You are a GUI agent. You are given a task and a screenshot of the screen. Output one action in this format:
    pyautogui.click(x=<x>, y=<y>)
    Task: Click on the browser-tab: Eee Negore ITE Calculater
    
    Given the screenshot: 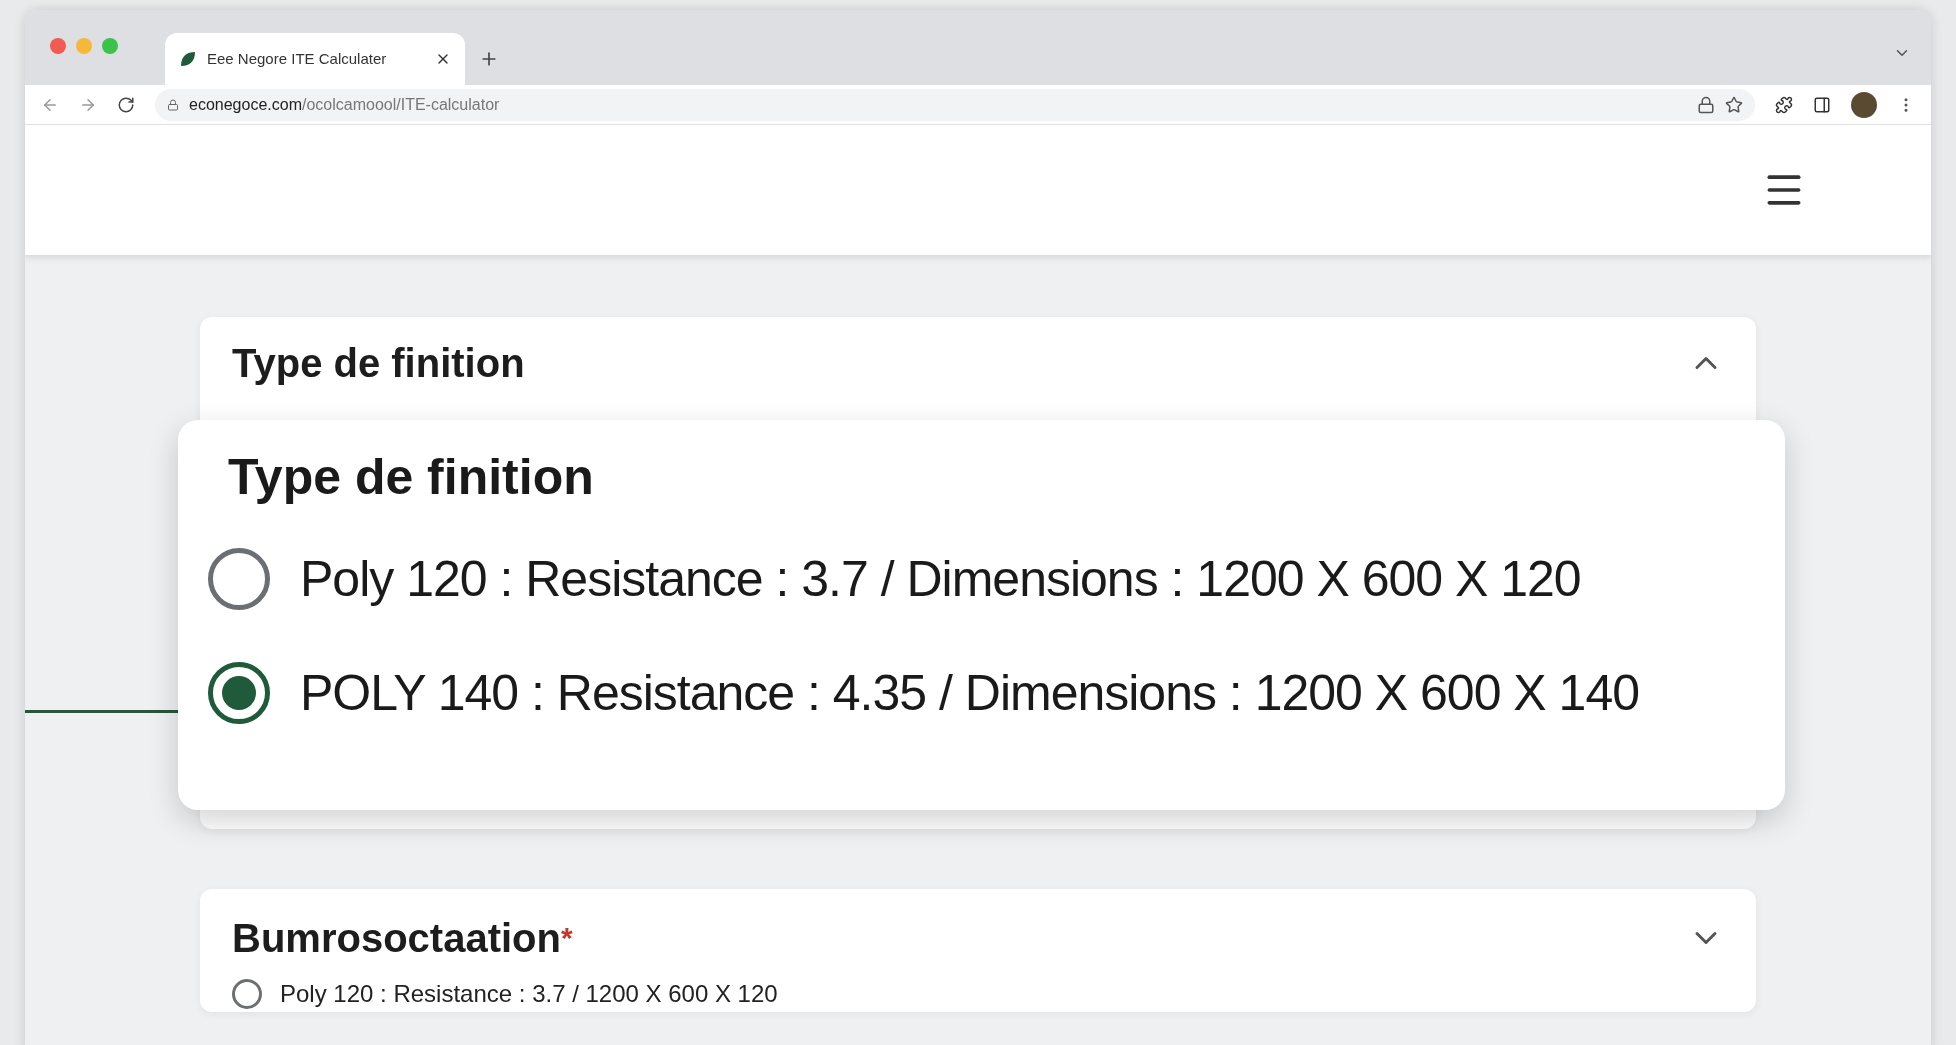 What is the action you would take?
    pyautogui.click(x=315, y=59)
    